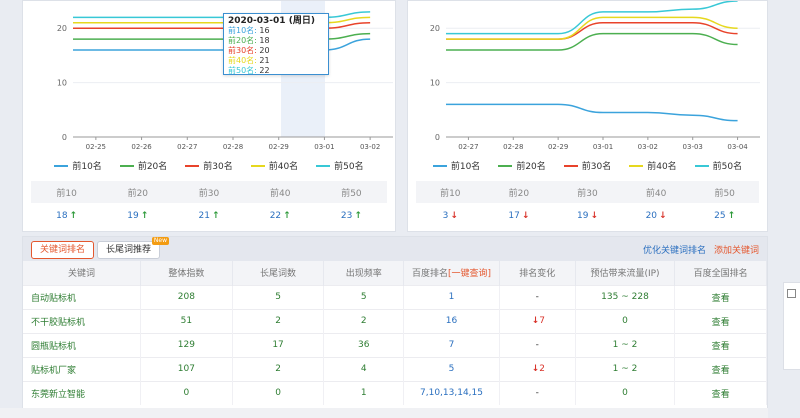  Describe the element at coordinates (468, 147) in the screenshot. I see `x-tick-label: 02-27` at that location.